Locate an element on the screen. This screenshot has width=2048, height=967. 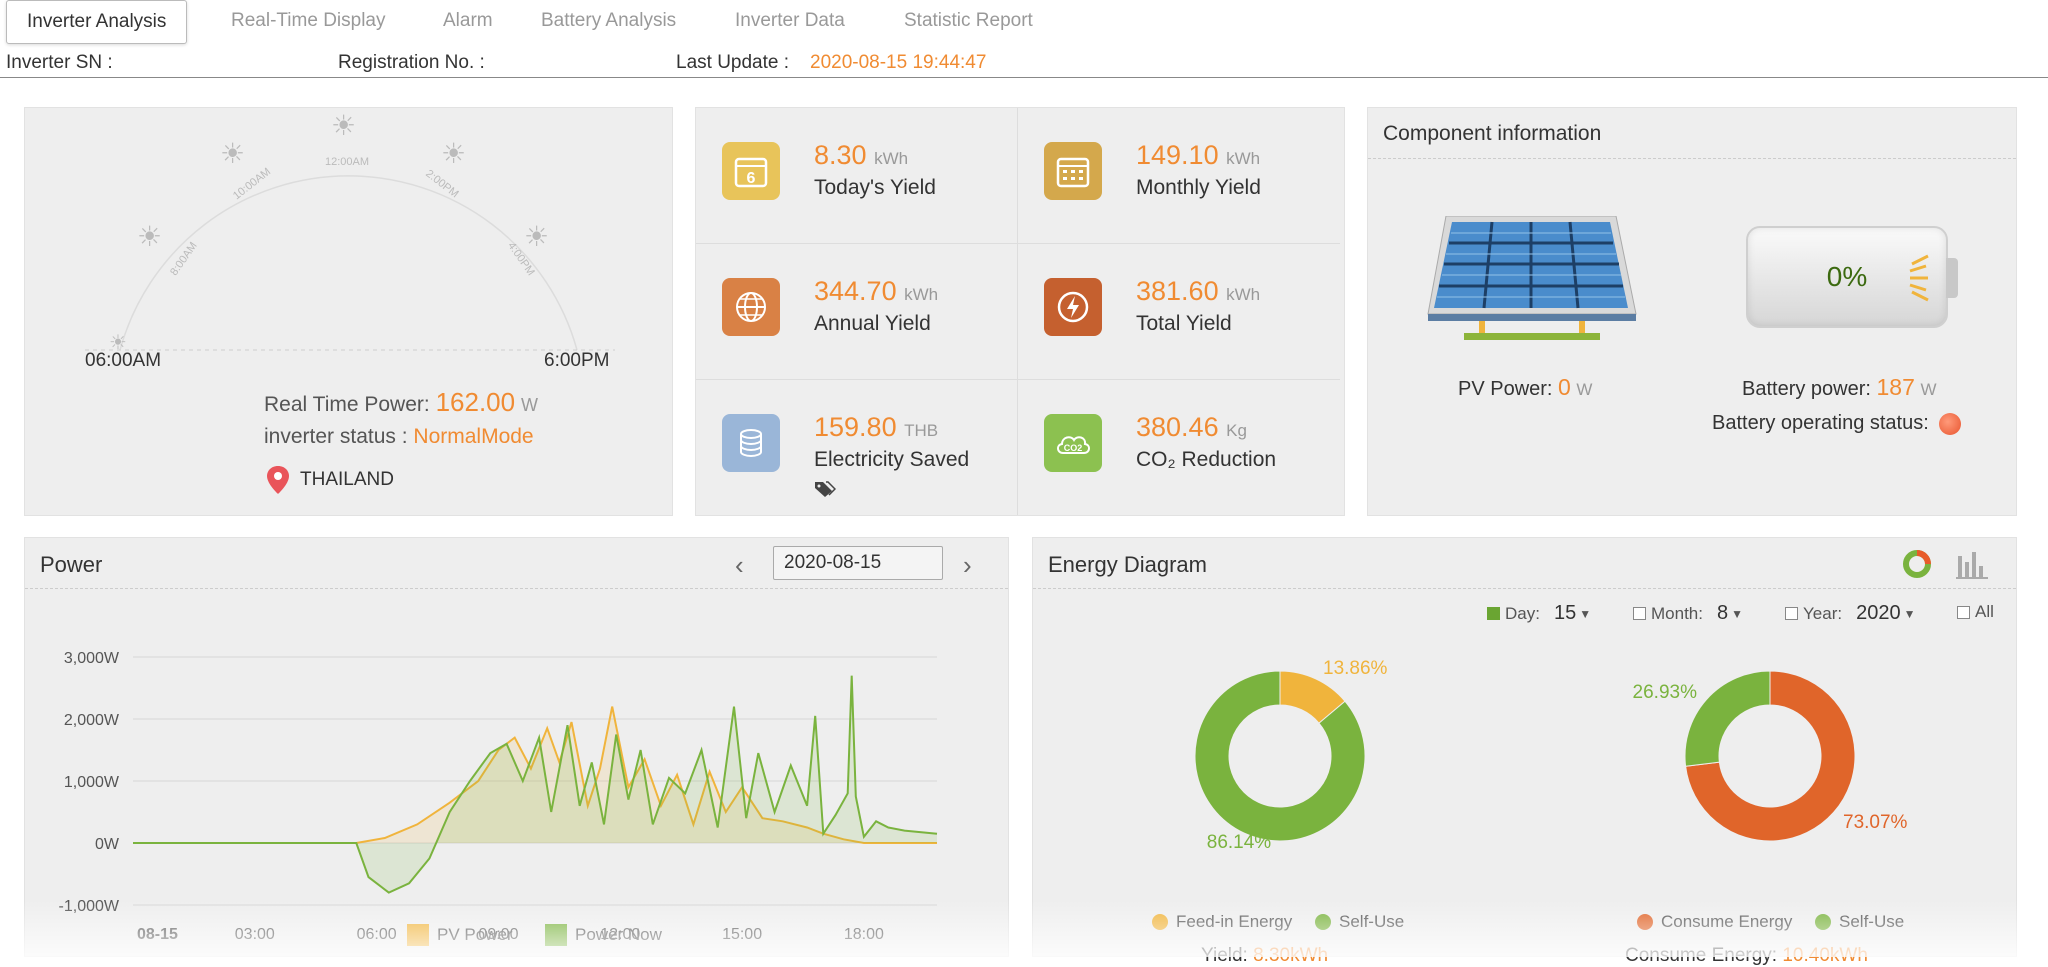
y-tick-label: 1,000W is located at coordinates (92, 782).